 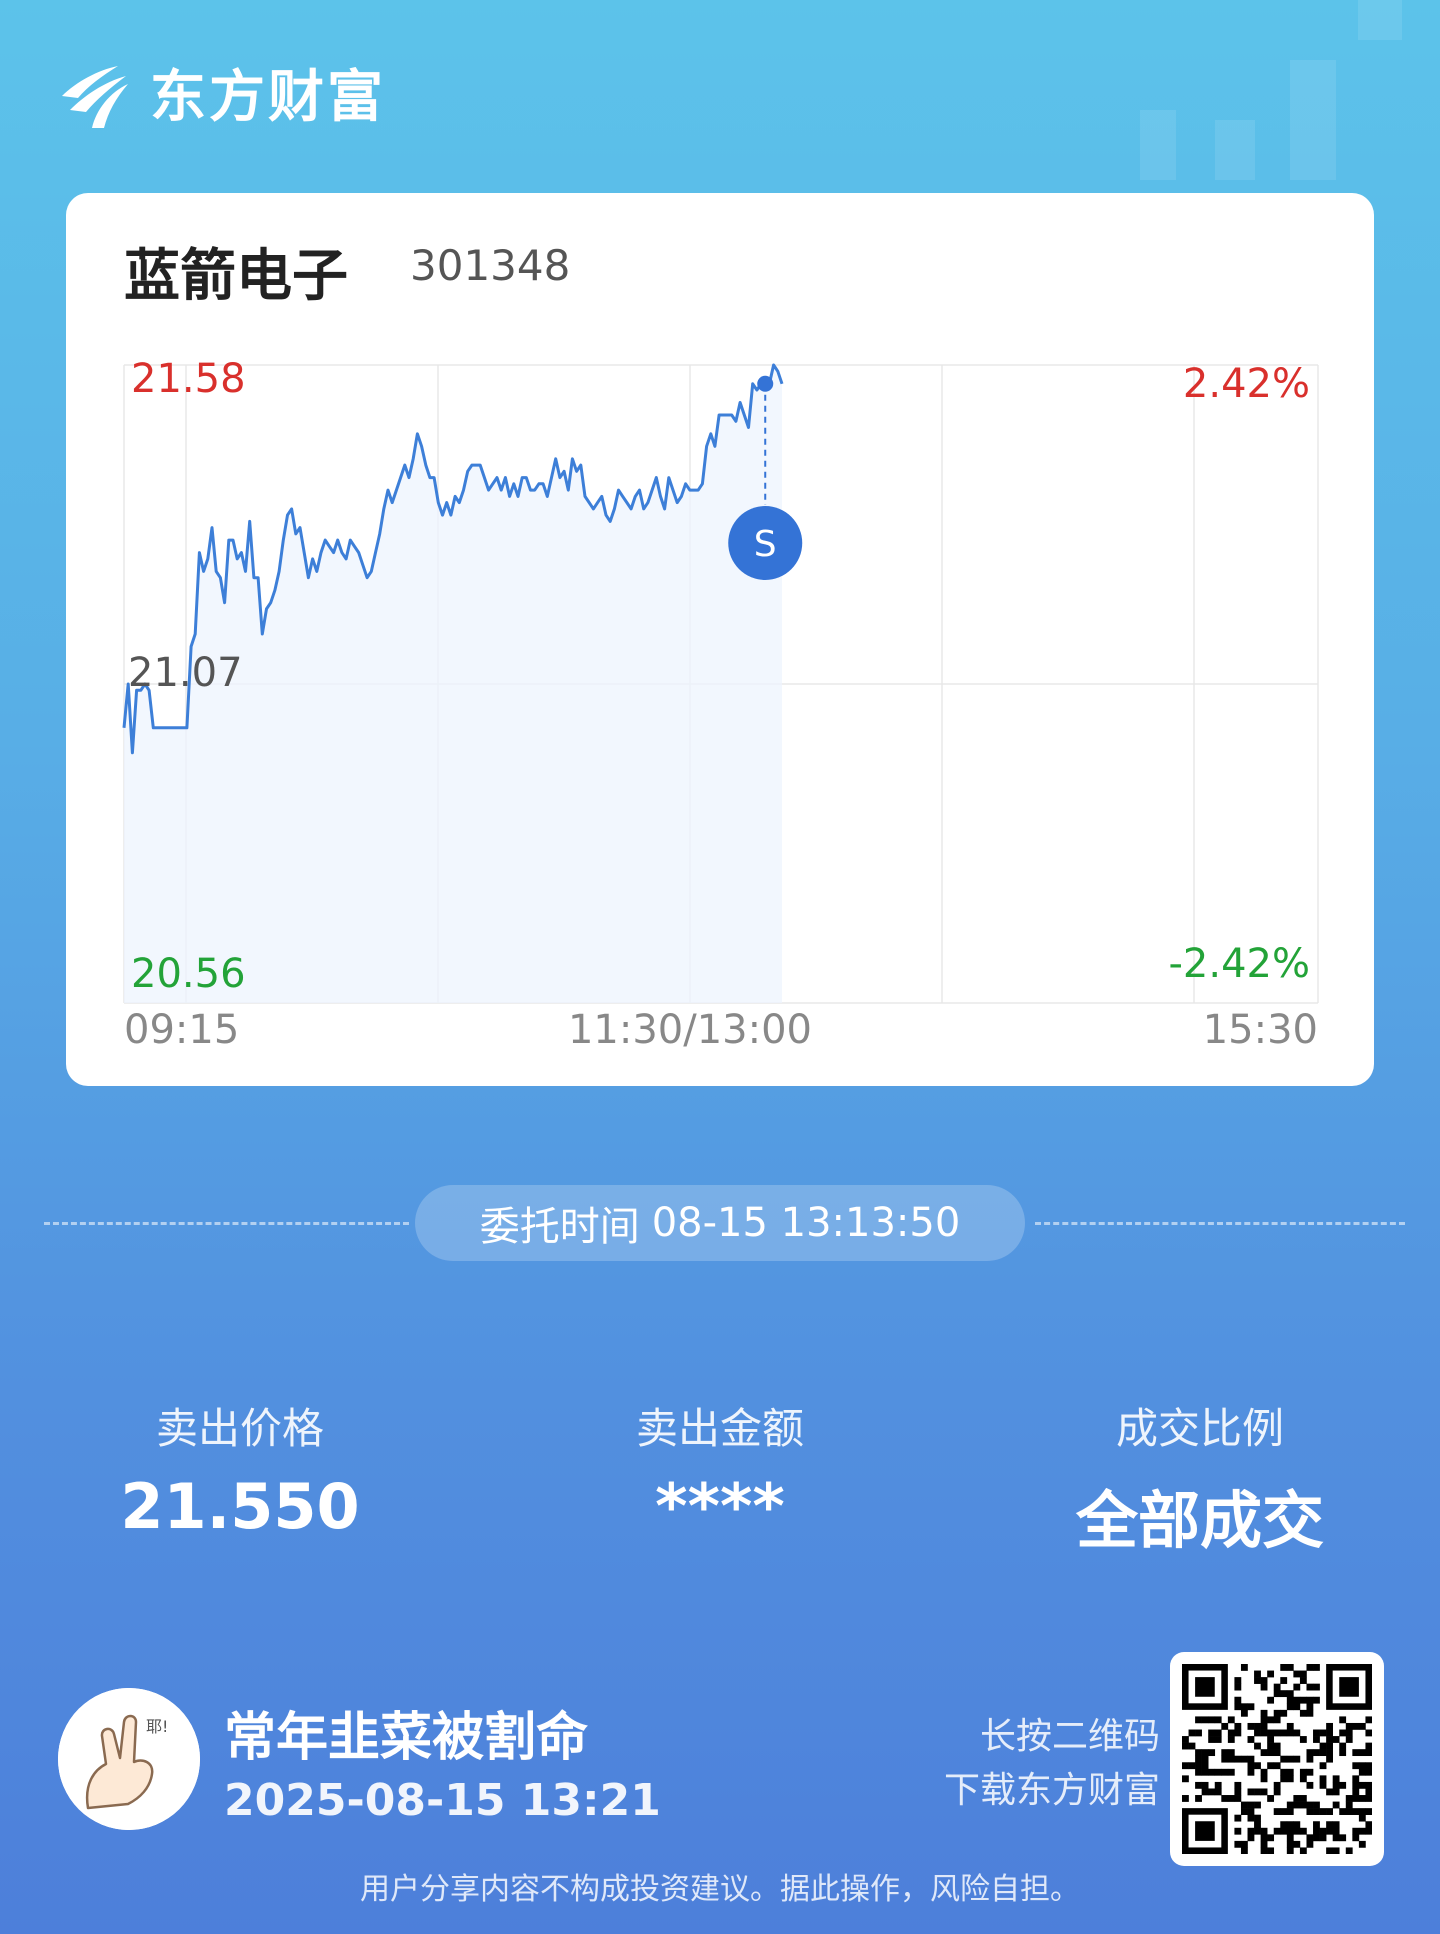 I want to click on qr-code, so click(x=1277, y=1759).